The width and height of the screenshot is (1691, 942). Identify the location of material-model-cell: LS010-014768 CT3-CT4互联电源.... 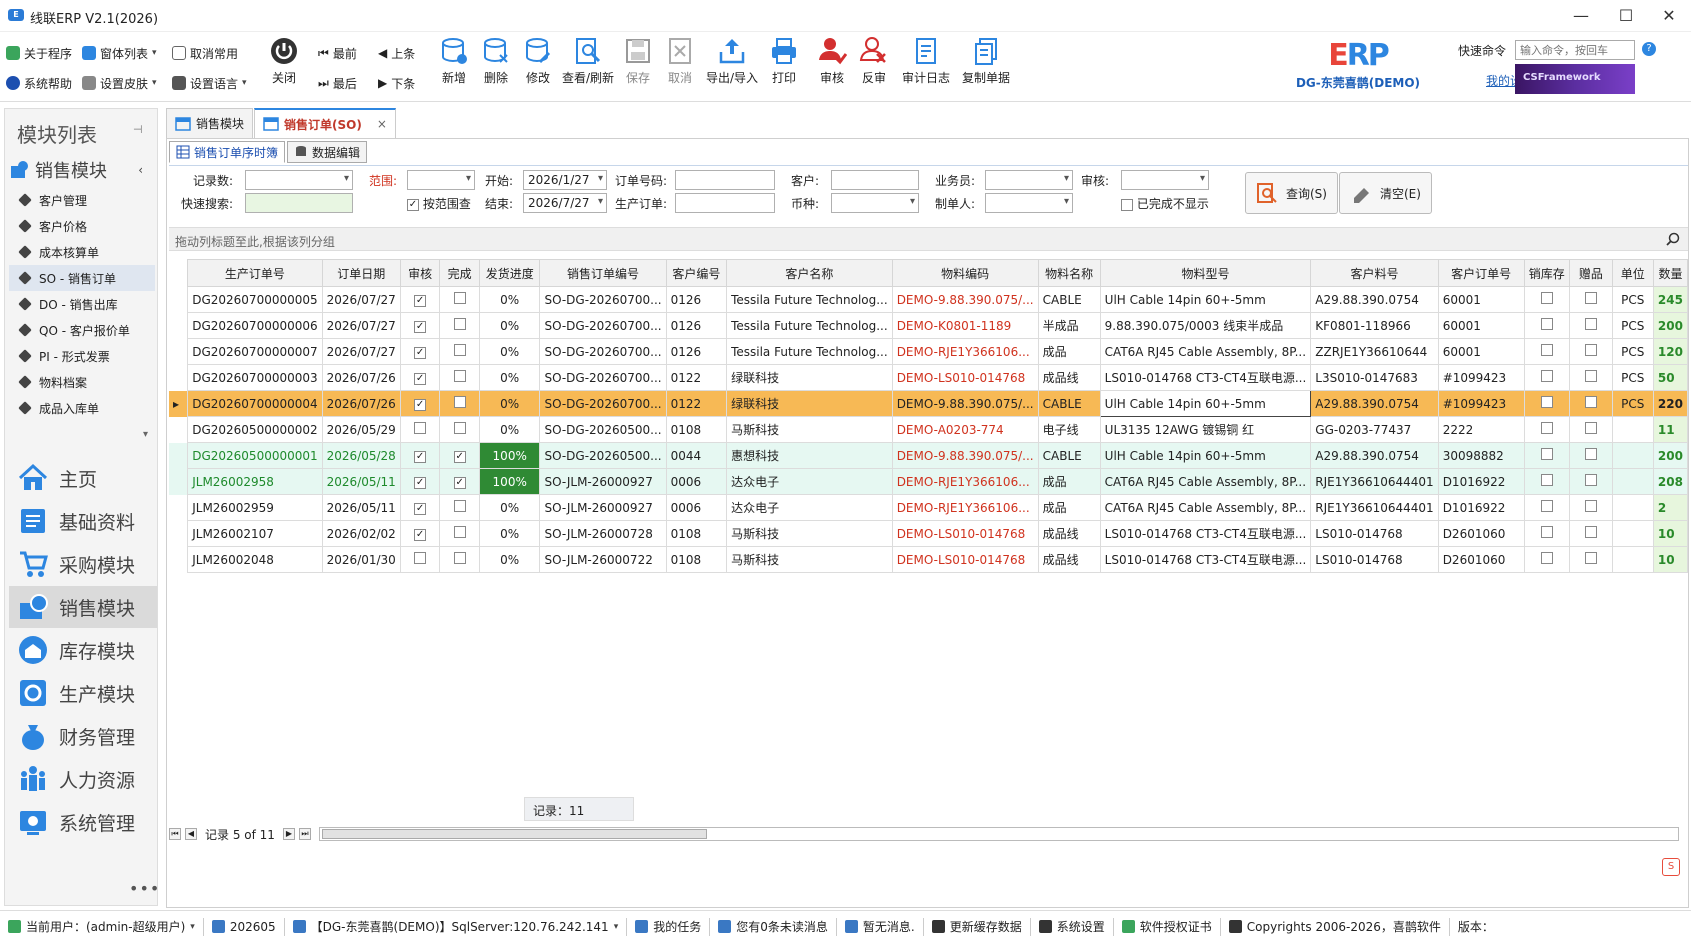
(1205, 377).